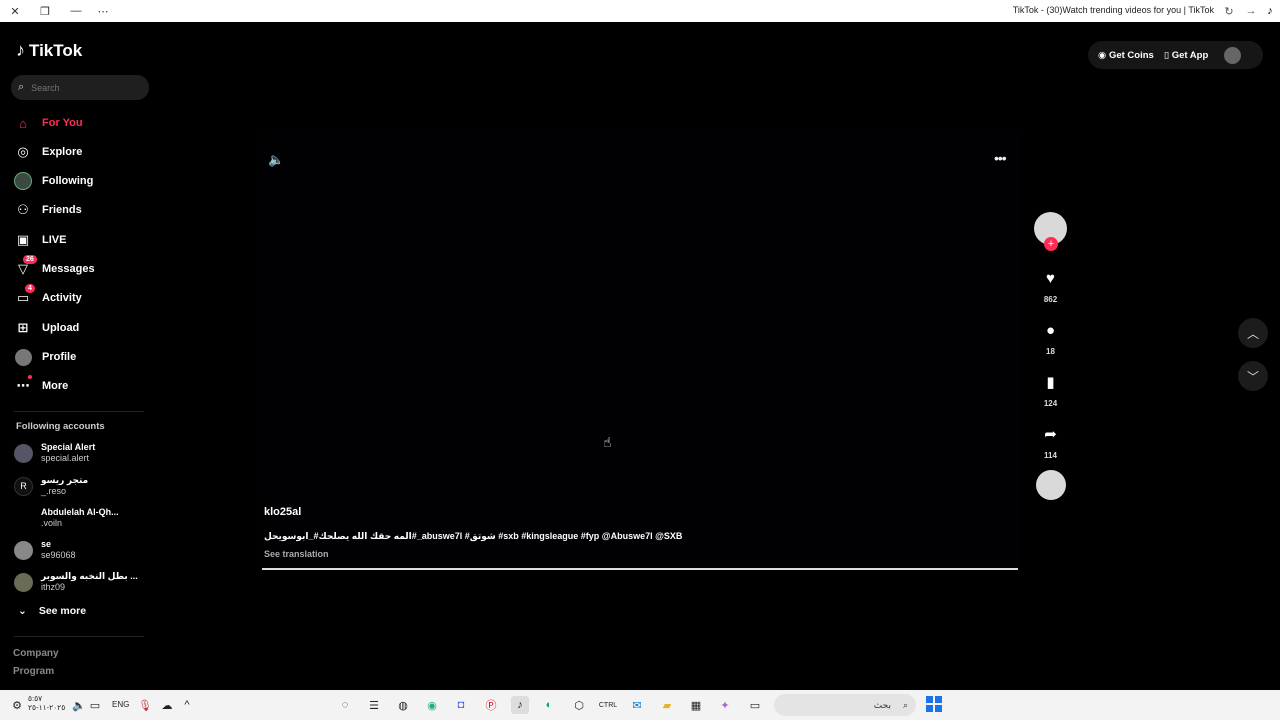  I want to click on progress-fill, so click(640, 569).